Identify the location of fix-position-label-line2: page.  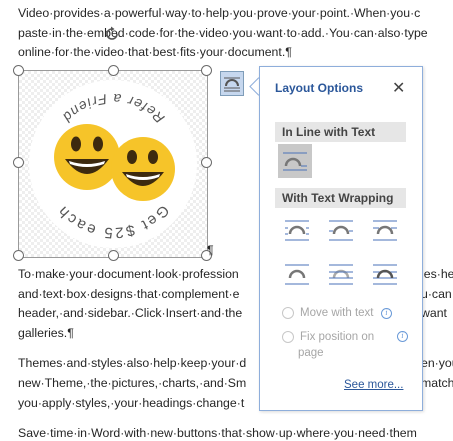
(311, 353).